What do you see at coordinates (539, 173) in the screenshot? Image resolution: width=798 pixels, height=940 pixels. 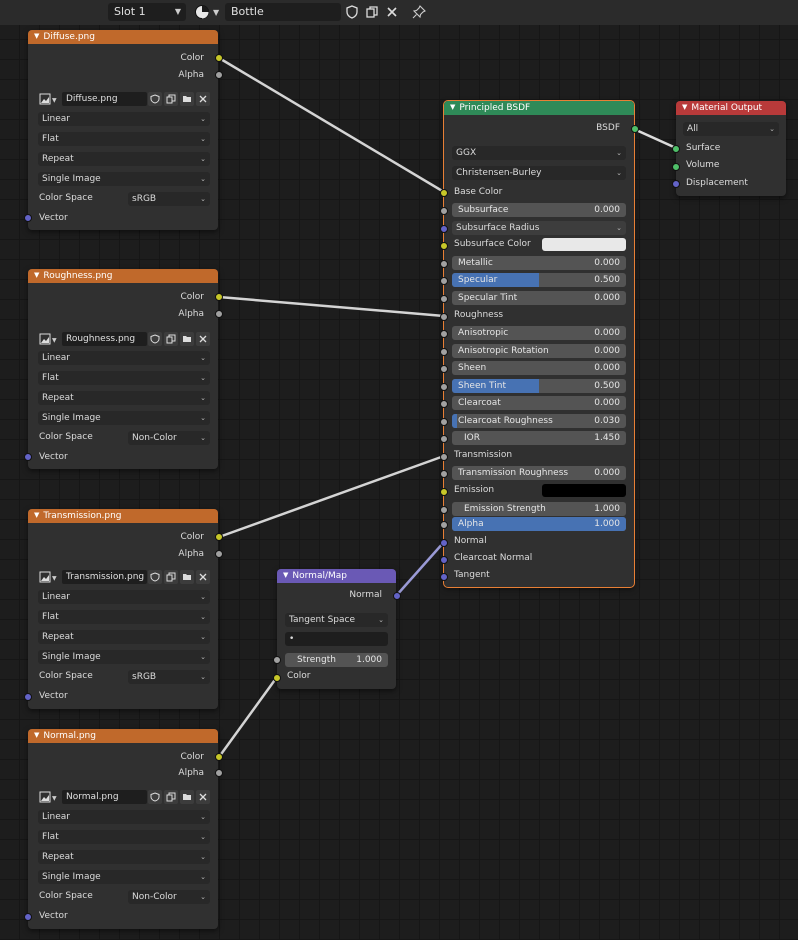 I see `subsurface-method-dropdown: Christensen-Burley ⌄` at bounding box center [539, 173].